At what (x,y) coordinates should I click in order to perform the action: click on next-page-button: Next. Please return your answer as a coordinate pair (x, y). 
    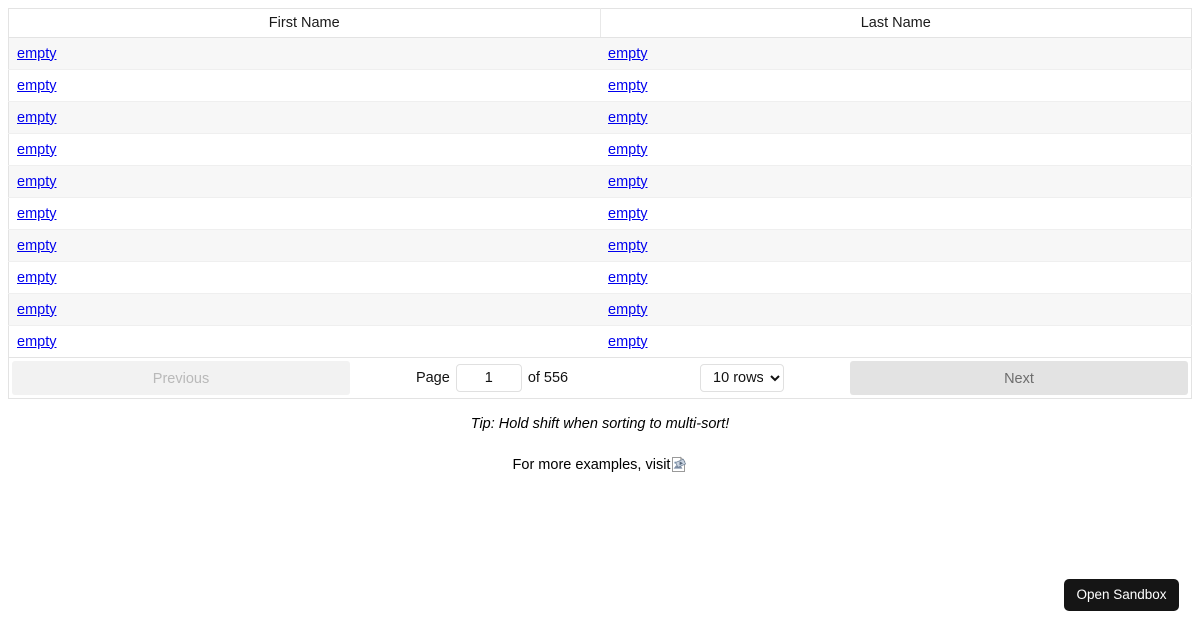
    Looking at the image, I should click on (1019, 378).